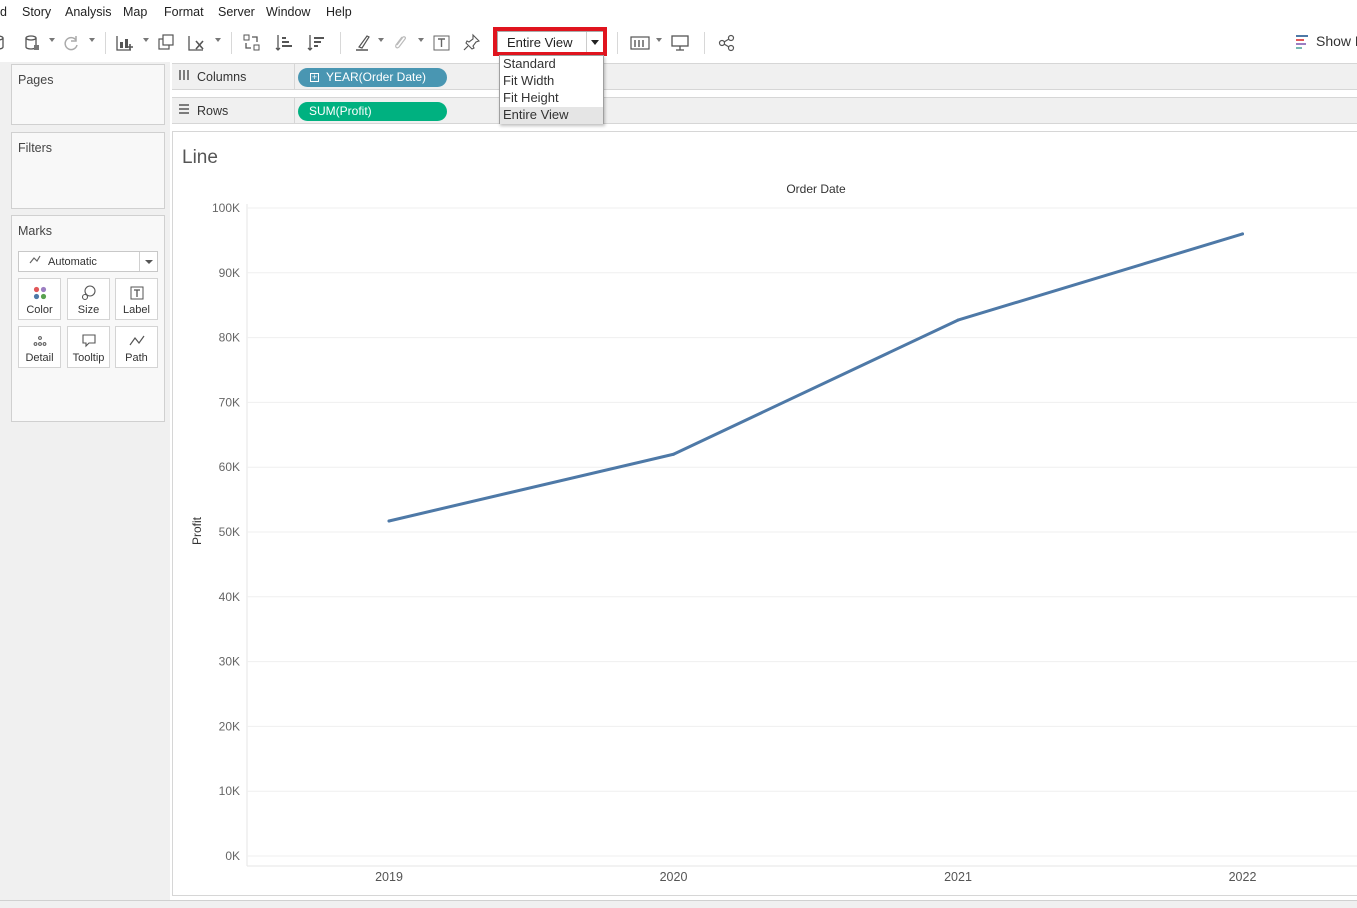  Describe the element at coordinates (229, 402) in the screenshot. I see `y-tick-label: 70K` at that location.